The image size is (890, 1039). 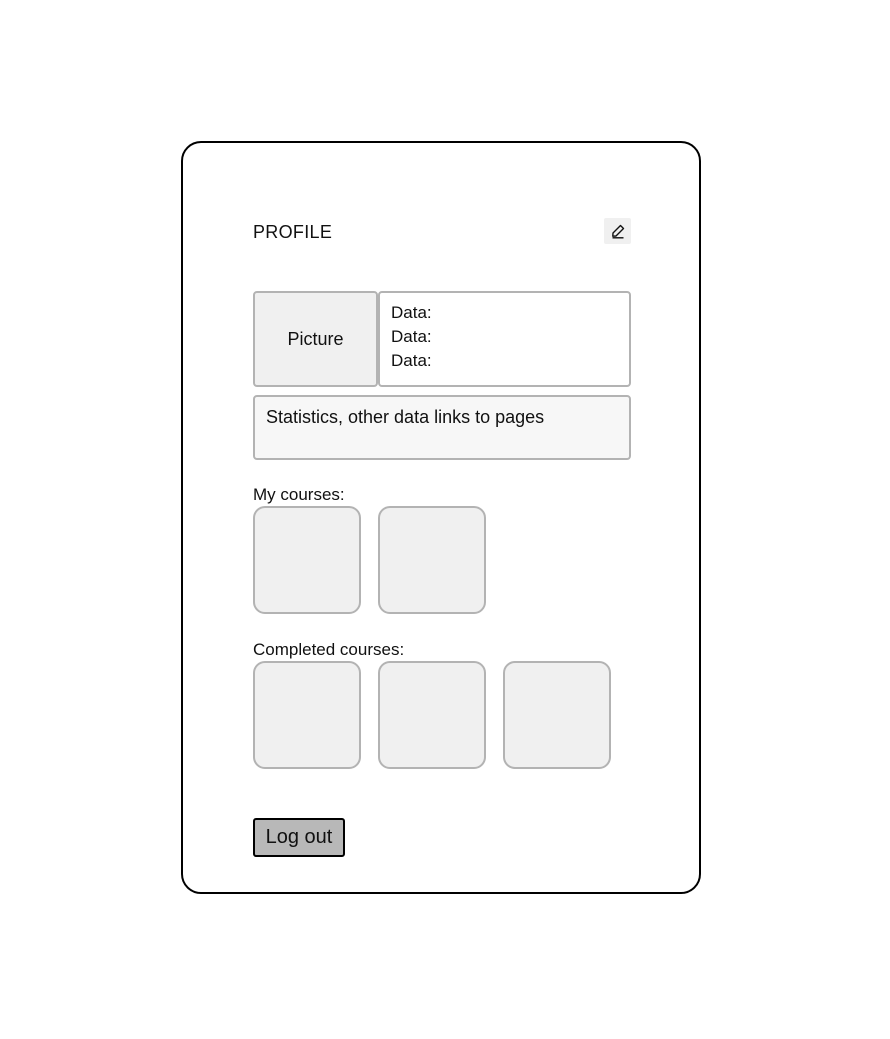 What do you see at coordinates (405, 417) in the screenshot?
I see `statistics-text: Statistics, other data links to pages` at bounding box center [405, 417].